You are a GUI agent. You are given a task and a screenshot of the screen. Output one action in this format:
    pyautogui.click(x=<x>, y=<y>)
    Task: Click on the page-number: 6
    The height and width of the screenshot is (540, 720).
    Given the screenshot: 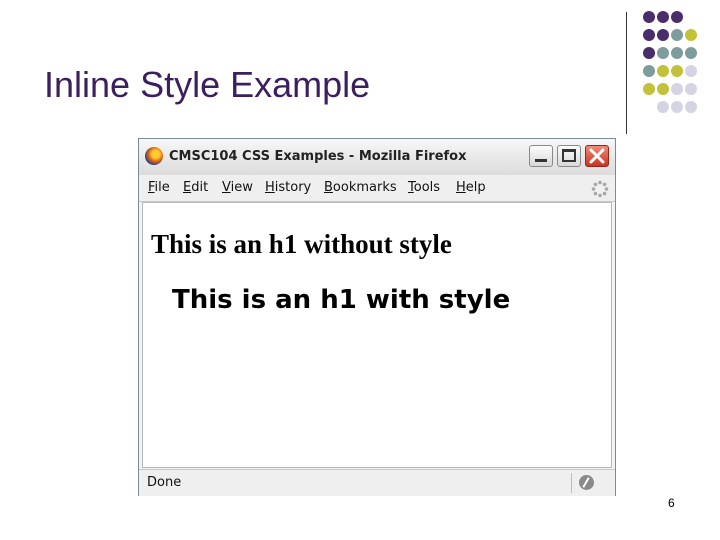 What is the action you would take?
    pyautogui.click(x=671, y=503)
    